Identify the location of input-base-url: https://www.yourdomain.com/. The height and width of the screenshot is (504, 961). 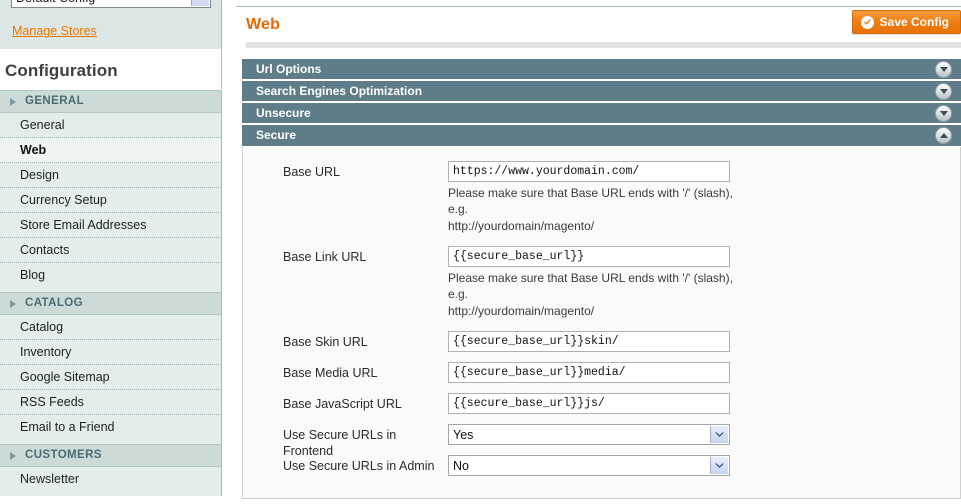
(589, 171).